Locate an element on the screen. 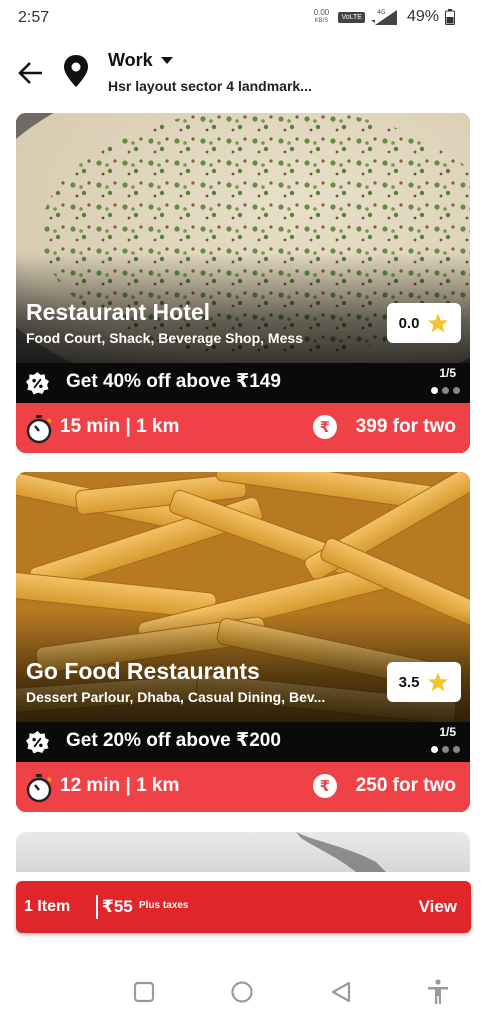 The image size is (485, 1024). rating-value: 3.5 is located at coordinates (409, 682).